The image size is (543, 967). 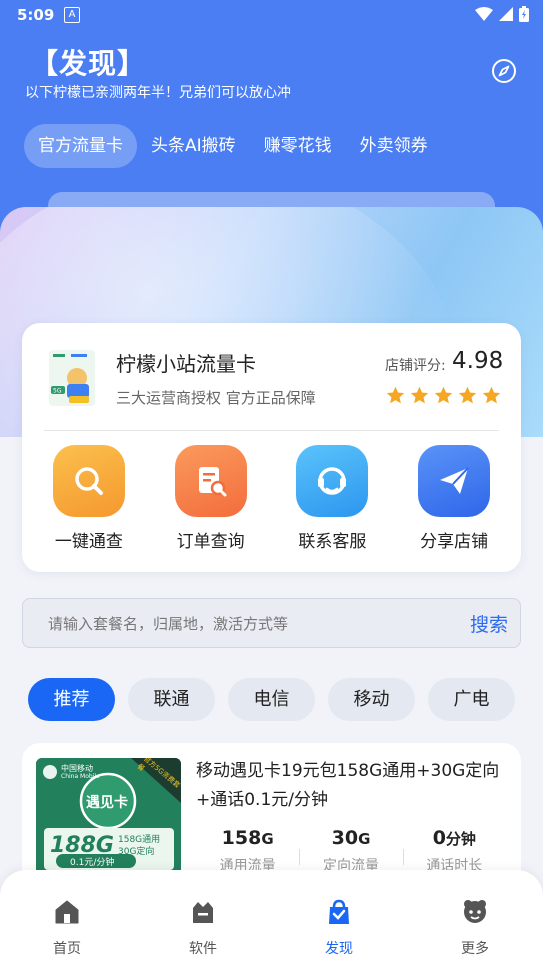 What do you see at coordinates (88, 63) in the screenshot?
I see `page-title: 【发现】` at bounding box center [88, 63].